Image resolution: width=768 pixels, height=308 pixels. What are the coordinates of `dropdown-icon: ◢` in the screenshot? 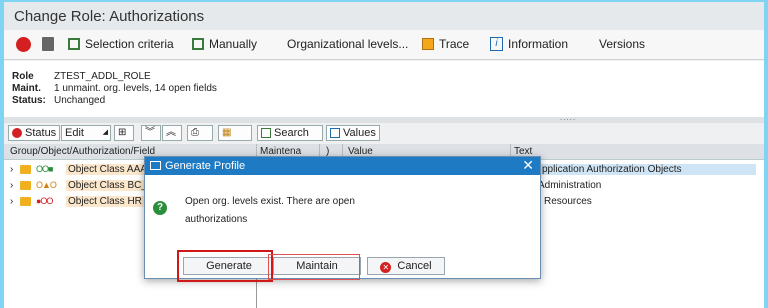 It's located at (105, 132).